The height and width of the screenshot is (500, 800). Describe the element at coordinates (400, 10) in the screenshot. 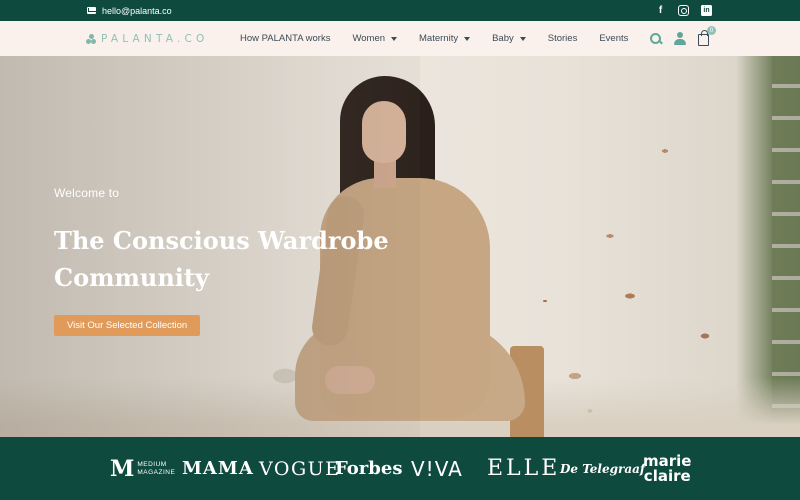

I see `top-bar: hello@palanta.co f in` at that location.